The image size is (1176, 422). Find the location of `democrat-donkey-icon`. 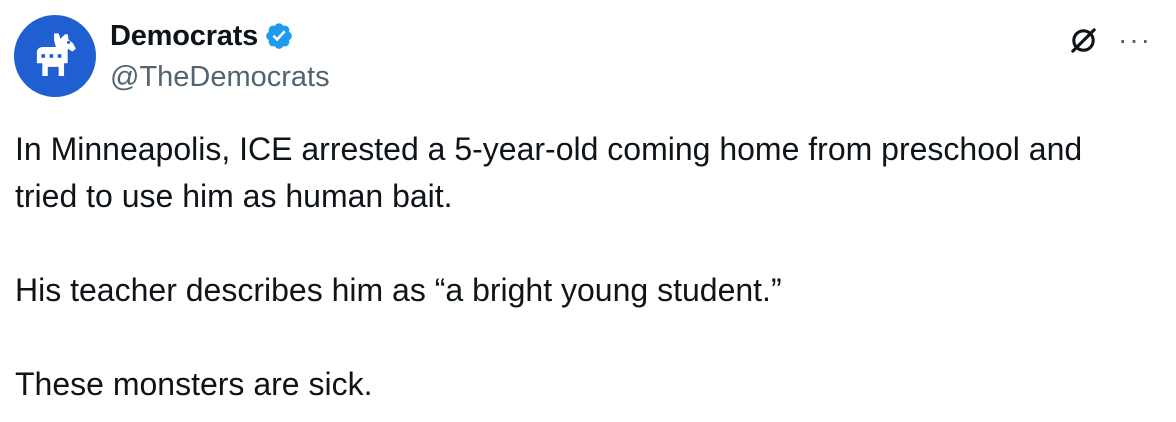

democrat-donkey-icon is located at coordinates (56, 54).